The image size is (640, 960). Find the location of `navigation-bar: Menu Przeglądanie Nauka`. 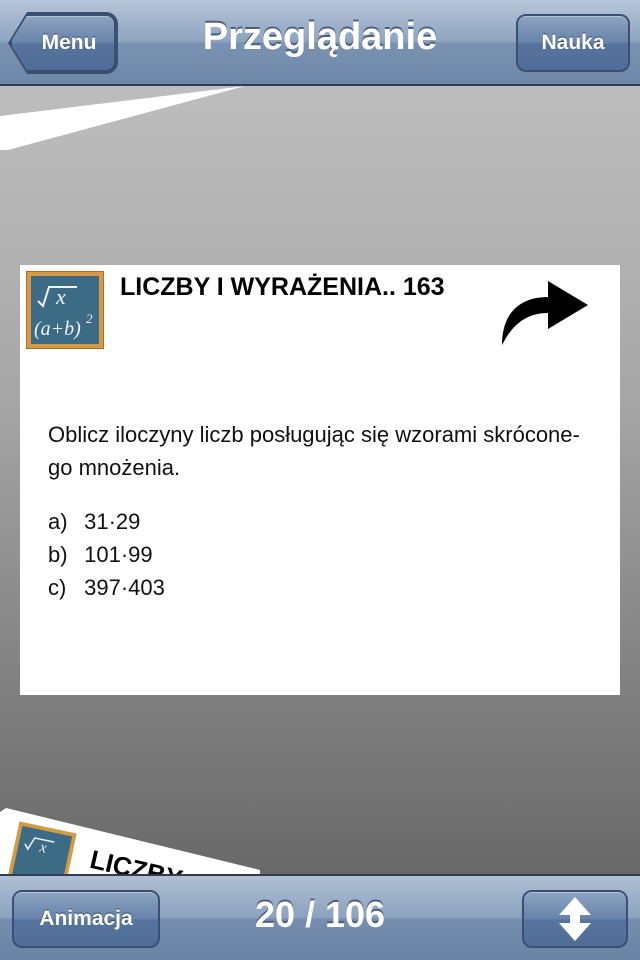

navigation-bar: Menu Przeglądanie Nauka is located at coordinates (320, 43).